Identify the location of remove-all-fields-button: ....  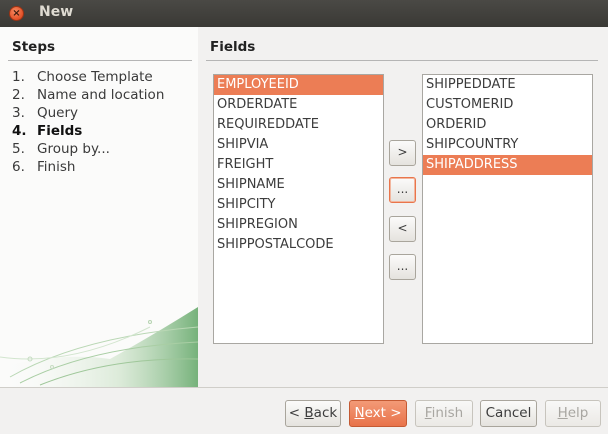
(402, 267).